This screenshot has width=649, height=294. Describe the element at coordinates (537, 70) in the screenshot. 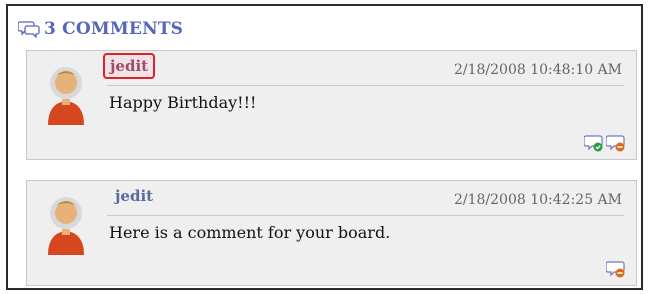

I see `comment-timestamp: 2/18/2008 10:48:10 AM` at that location.